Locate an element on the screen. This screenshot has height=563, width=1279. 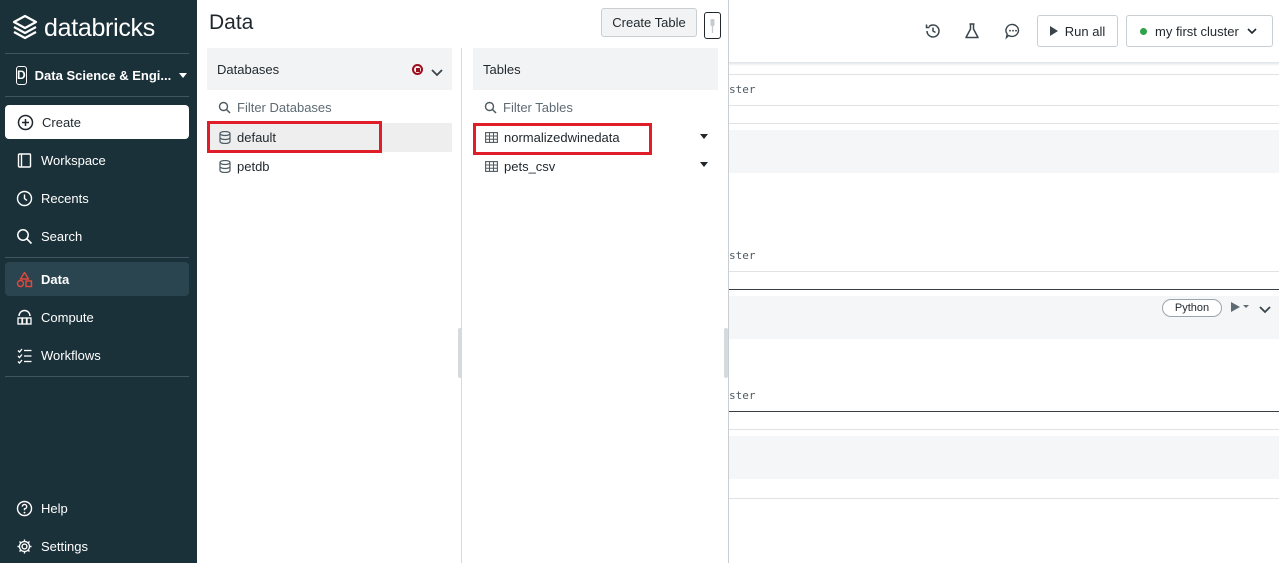
sidebar-item-label: Help is located at coordinates (54, 508).